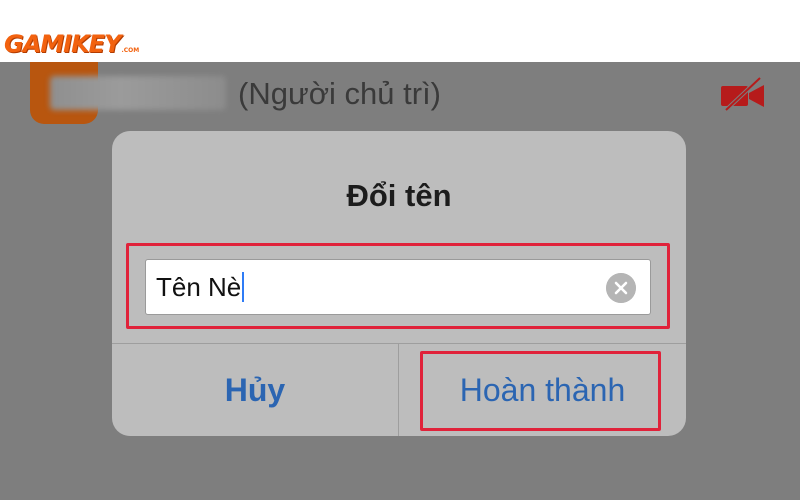 The height and width of the screenshot is (500, 800). Describe the element at coordinates (621, 288) in the screenshot. I see `clear-circle-icon` at that location.